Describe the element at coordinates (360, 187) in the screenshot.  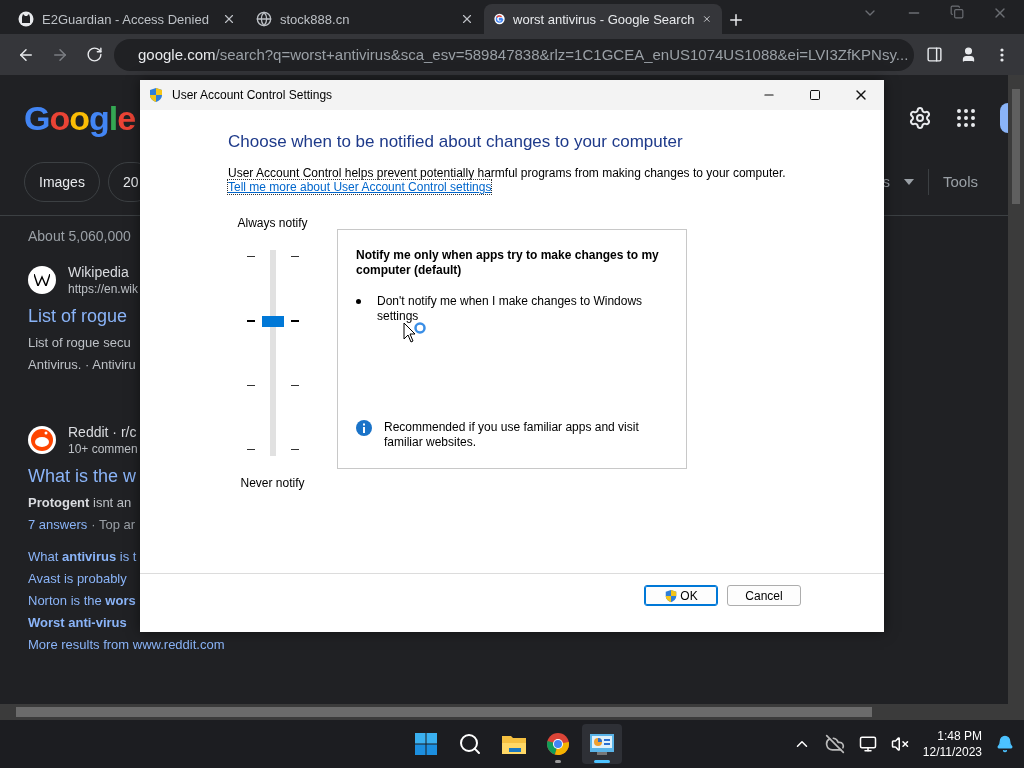
I see `help-link: Tell me more about User Account Control settings` at that location.